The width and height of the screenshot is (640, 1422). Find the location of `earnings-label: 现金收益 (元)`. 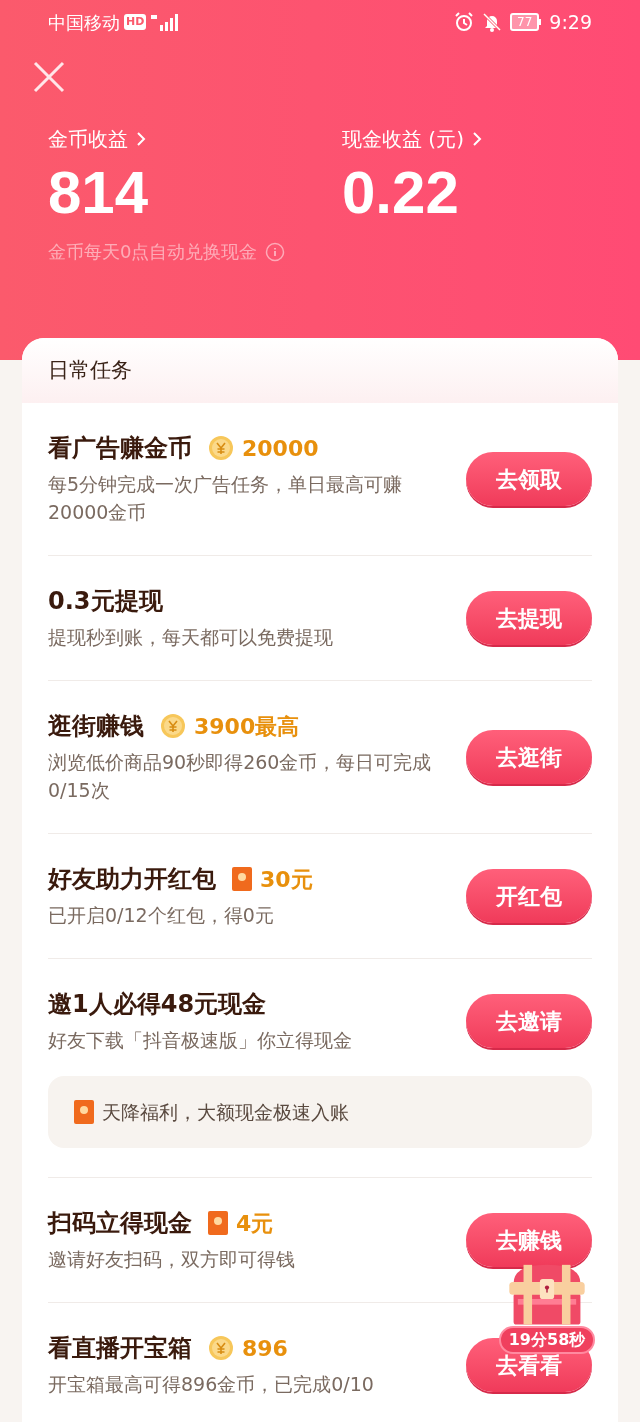

earnings-label: 现金收益 (元) is located at coordinates (403, 139).